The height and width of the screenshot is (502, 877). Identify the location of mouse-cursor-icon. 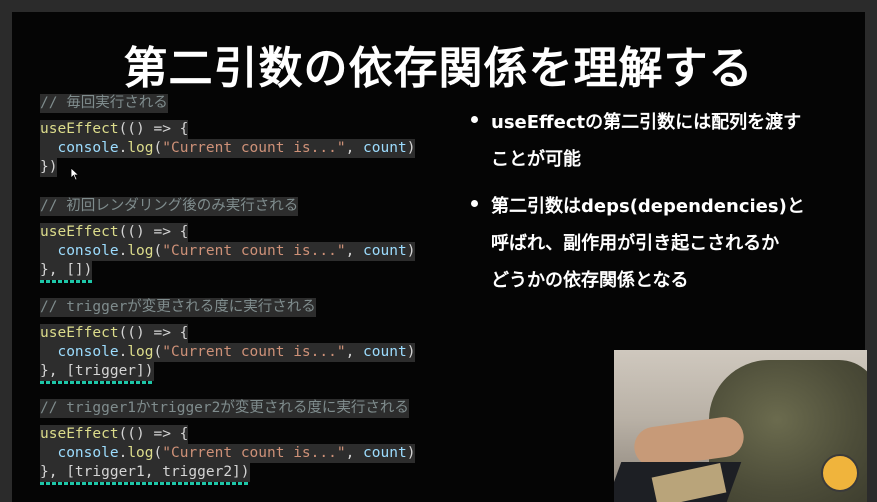
(75, 174).